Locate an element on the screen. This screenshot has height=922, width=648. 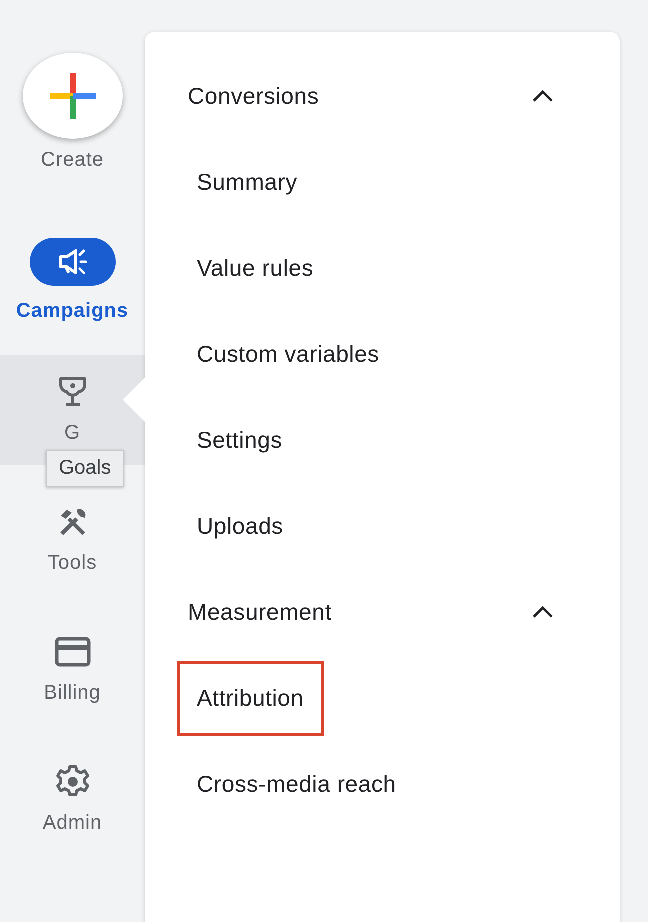
settings-icon is located at coordinates (73, 781).